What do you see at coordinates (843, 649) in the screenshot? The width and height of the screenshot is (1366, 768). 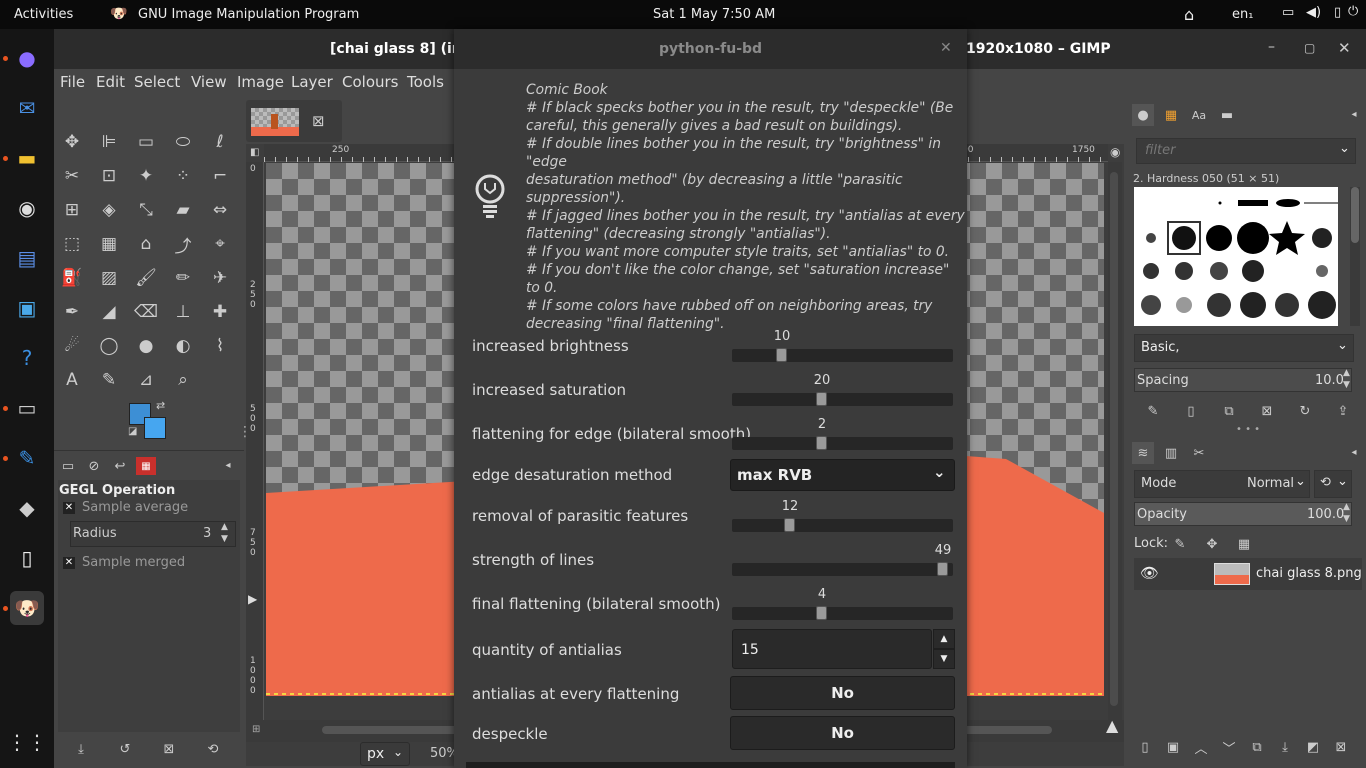 I see `antialias-spinbox: 15 ▲ ▼` at bounding box center [843, 649].